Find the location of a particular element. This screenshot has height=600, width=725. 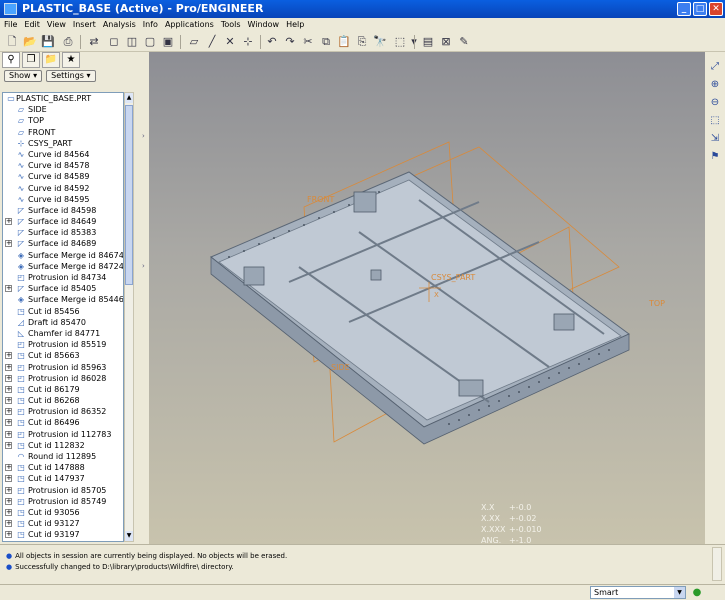

tree-item: + ◳ Cut id 93197 is located at coordinates (63, 534).